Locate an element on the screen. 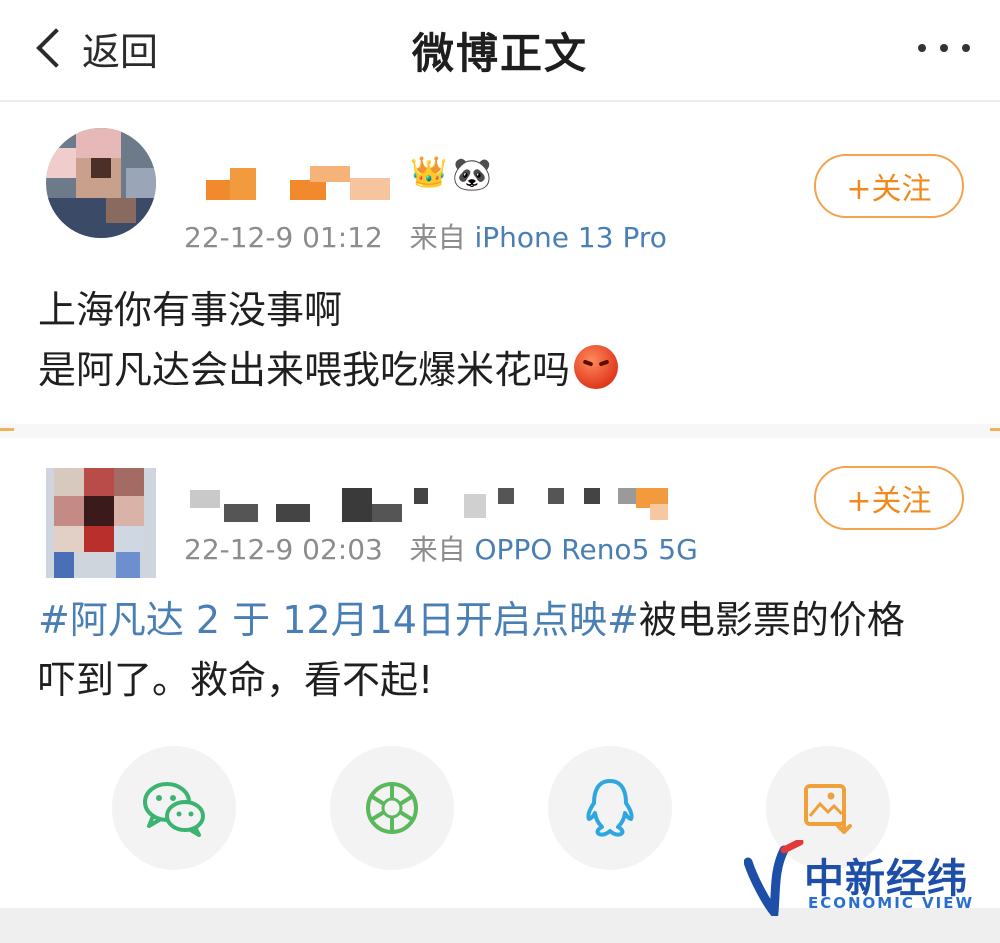  post-text-line: 吓到了。救命，看不起! is located at coordinates (236, 680).